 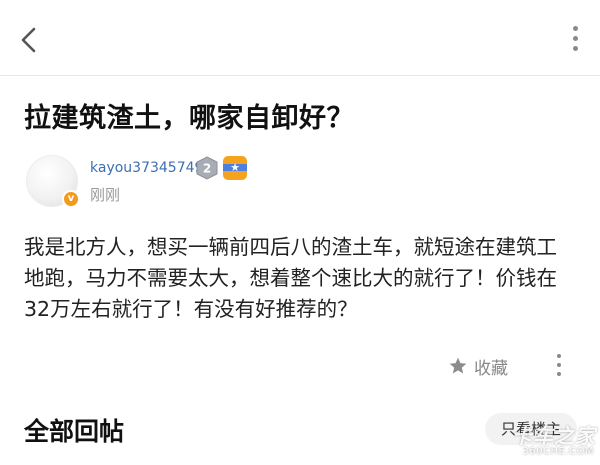 I want to click on watermark-domain: 360CHE.COM, so click(x=558, y=451).